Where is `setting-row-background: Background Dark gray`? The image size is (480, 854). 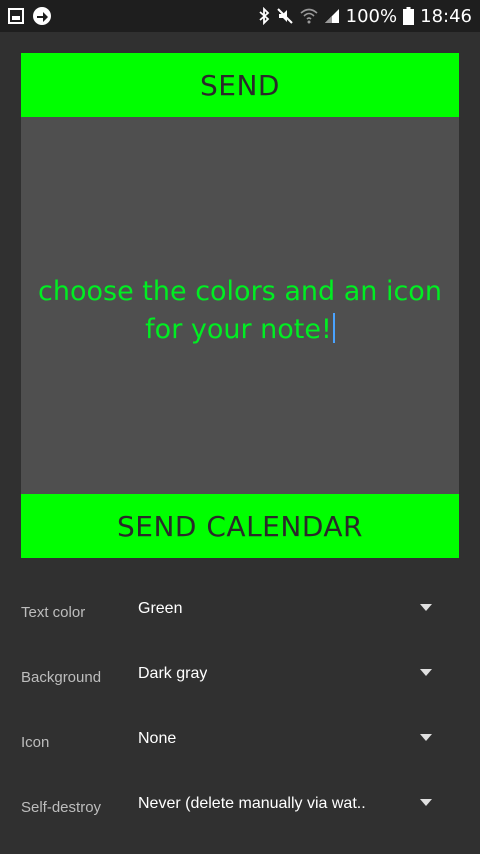 setting-row-background: Background Dark gray is located at coordinates (240, 675).